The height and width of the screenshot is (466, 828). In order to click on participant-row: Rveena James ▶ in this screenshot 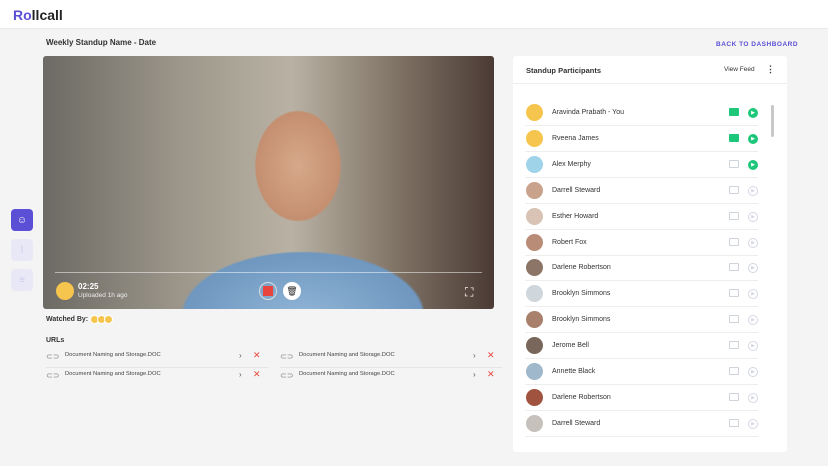, I will do `click(641, 139)`.